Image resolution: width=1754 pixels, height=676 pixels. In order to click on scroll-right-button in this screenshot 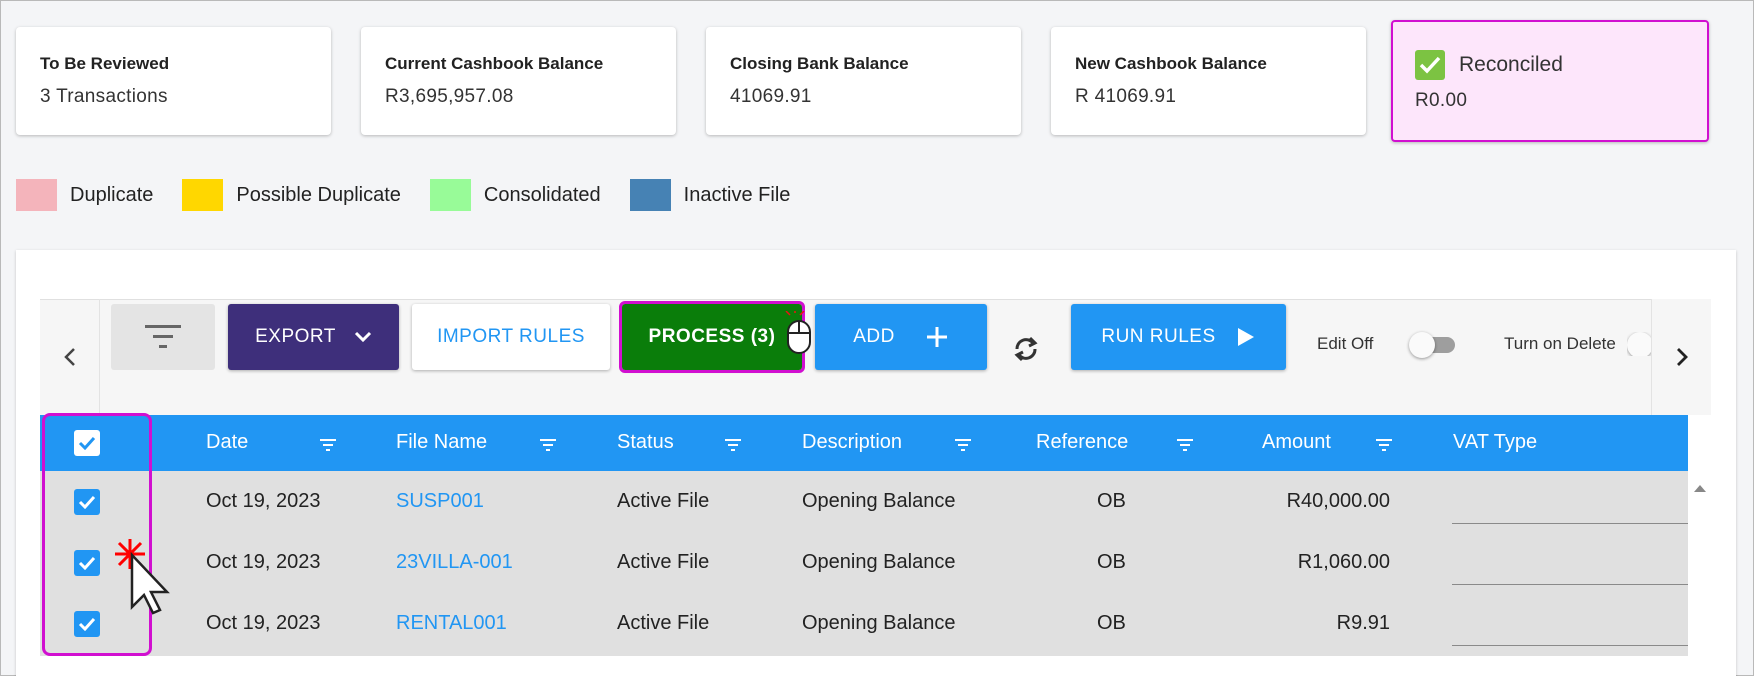, I will do `click(1681, 357)`.